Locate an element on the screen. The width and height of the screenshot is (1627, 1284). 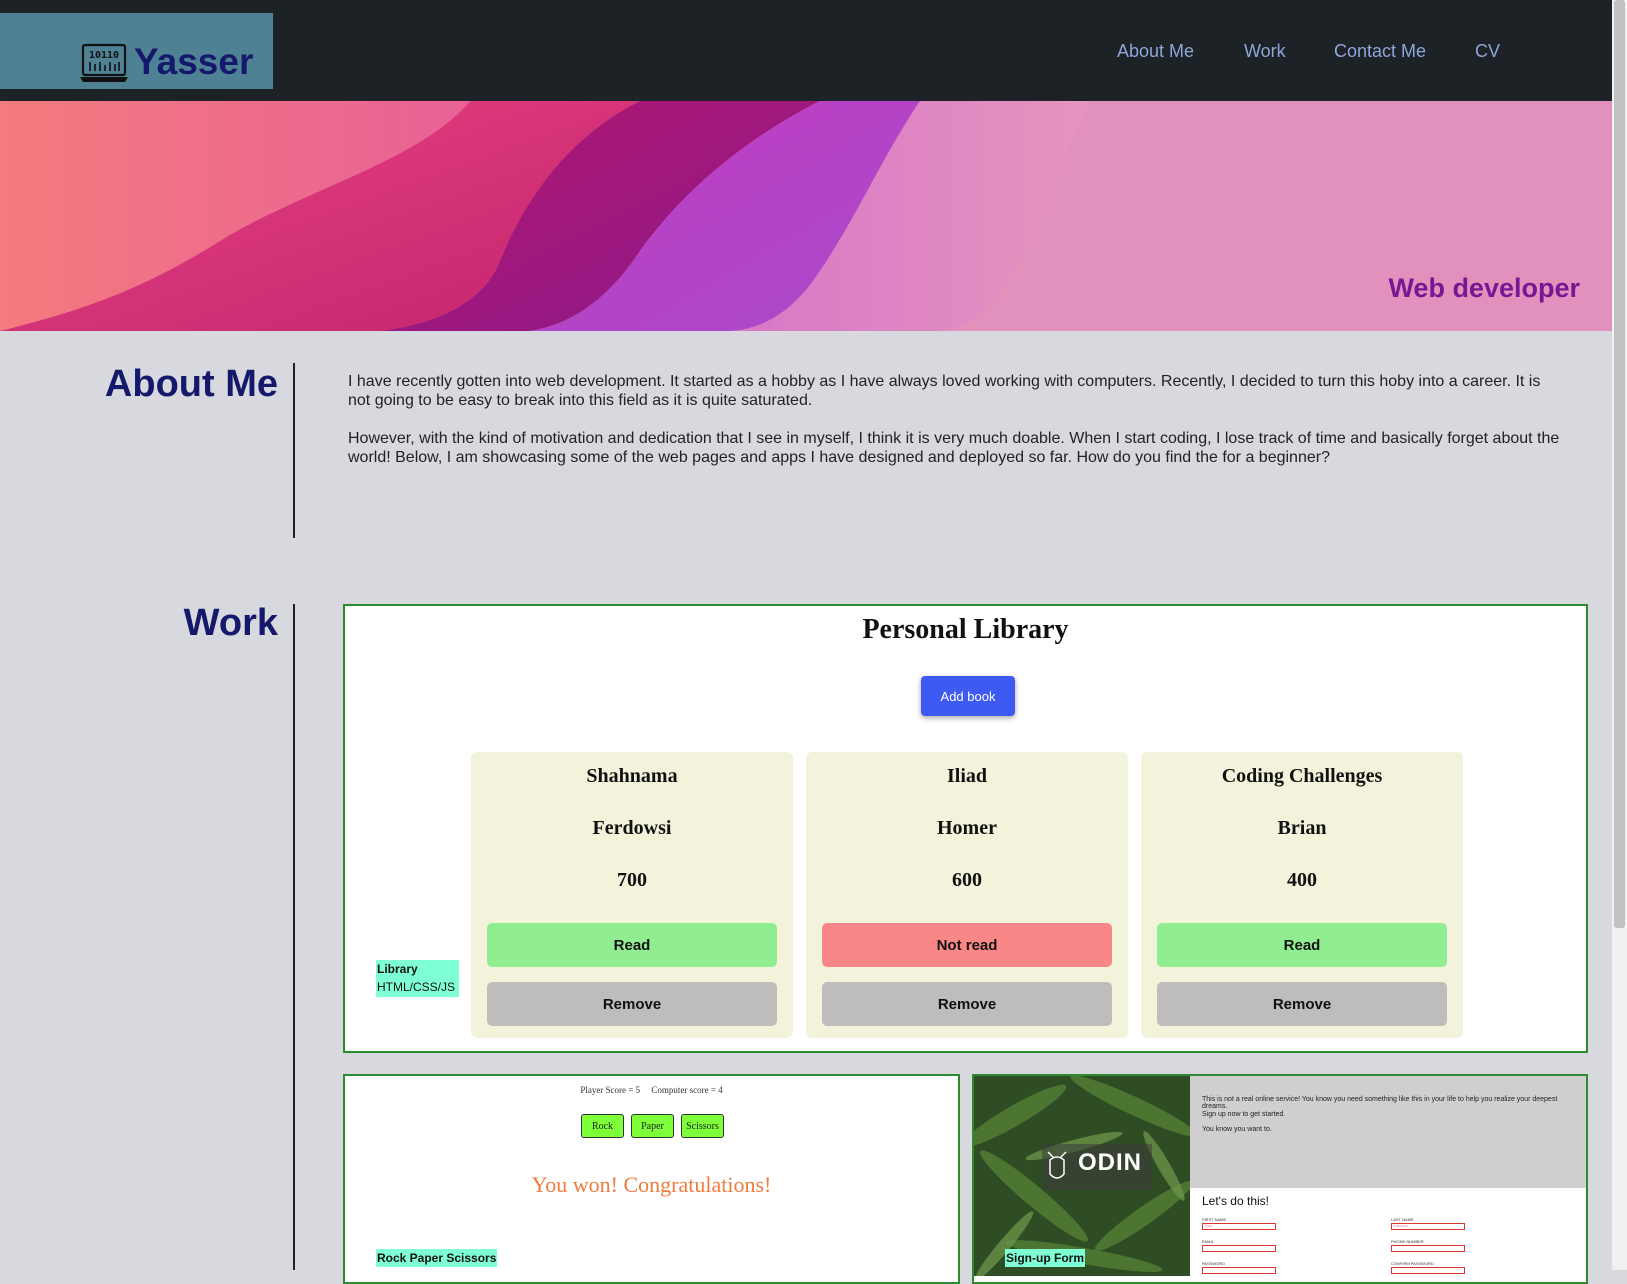
scissors-button: Scissors is located at coordinates (702, 1126).